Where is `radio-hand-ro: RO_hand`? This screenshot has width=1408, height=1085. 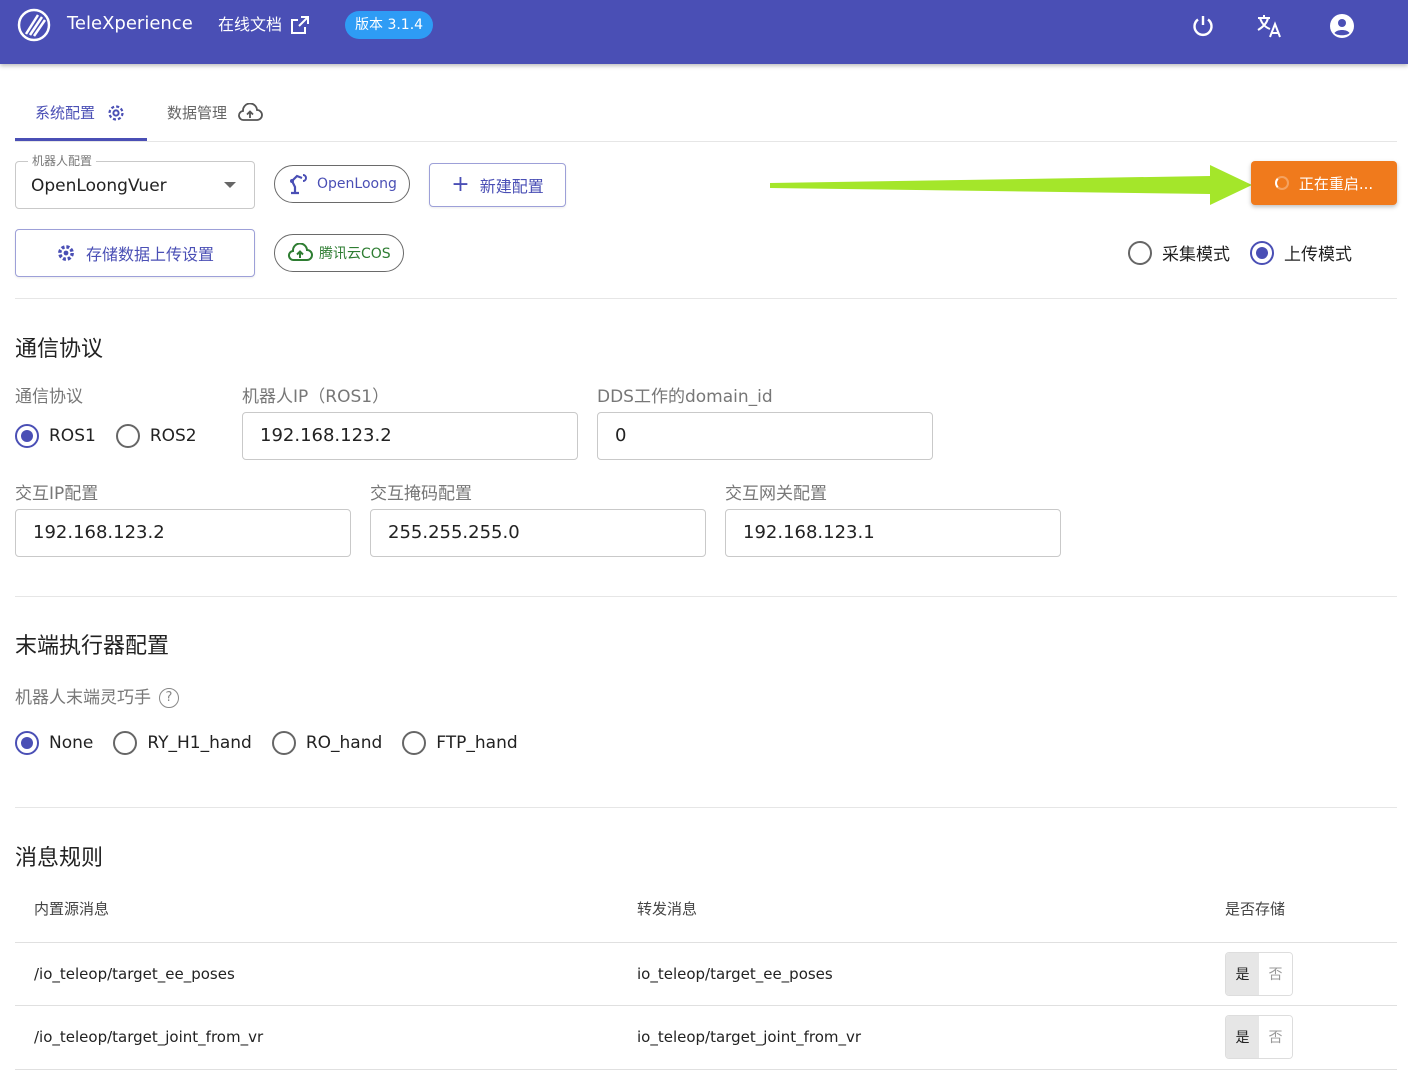
radio-hand-ro: RO_hand is located at coordinates (327, 743).